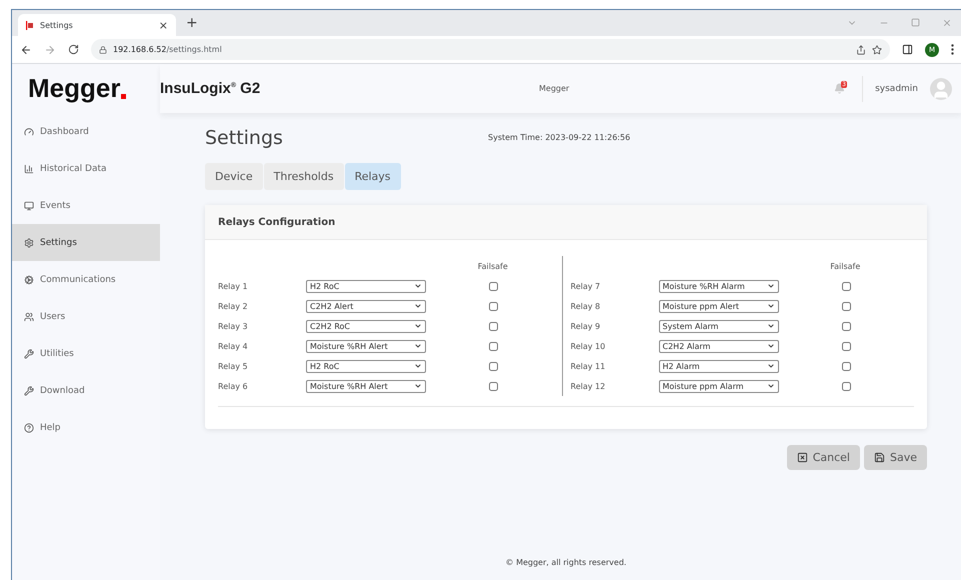 The width and height of the screenshot is (961, 580). What do you see at coordinates (73, 49) in the screenshot?
I see `reload-icon` at bounding box center [73, 49].